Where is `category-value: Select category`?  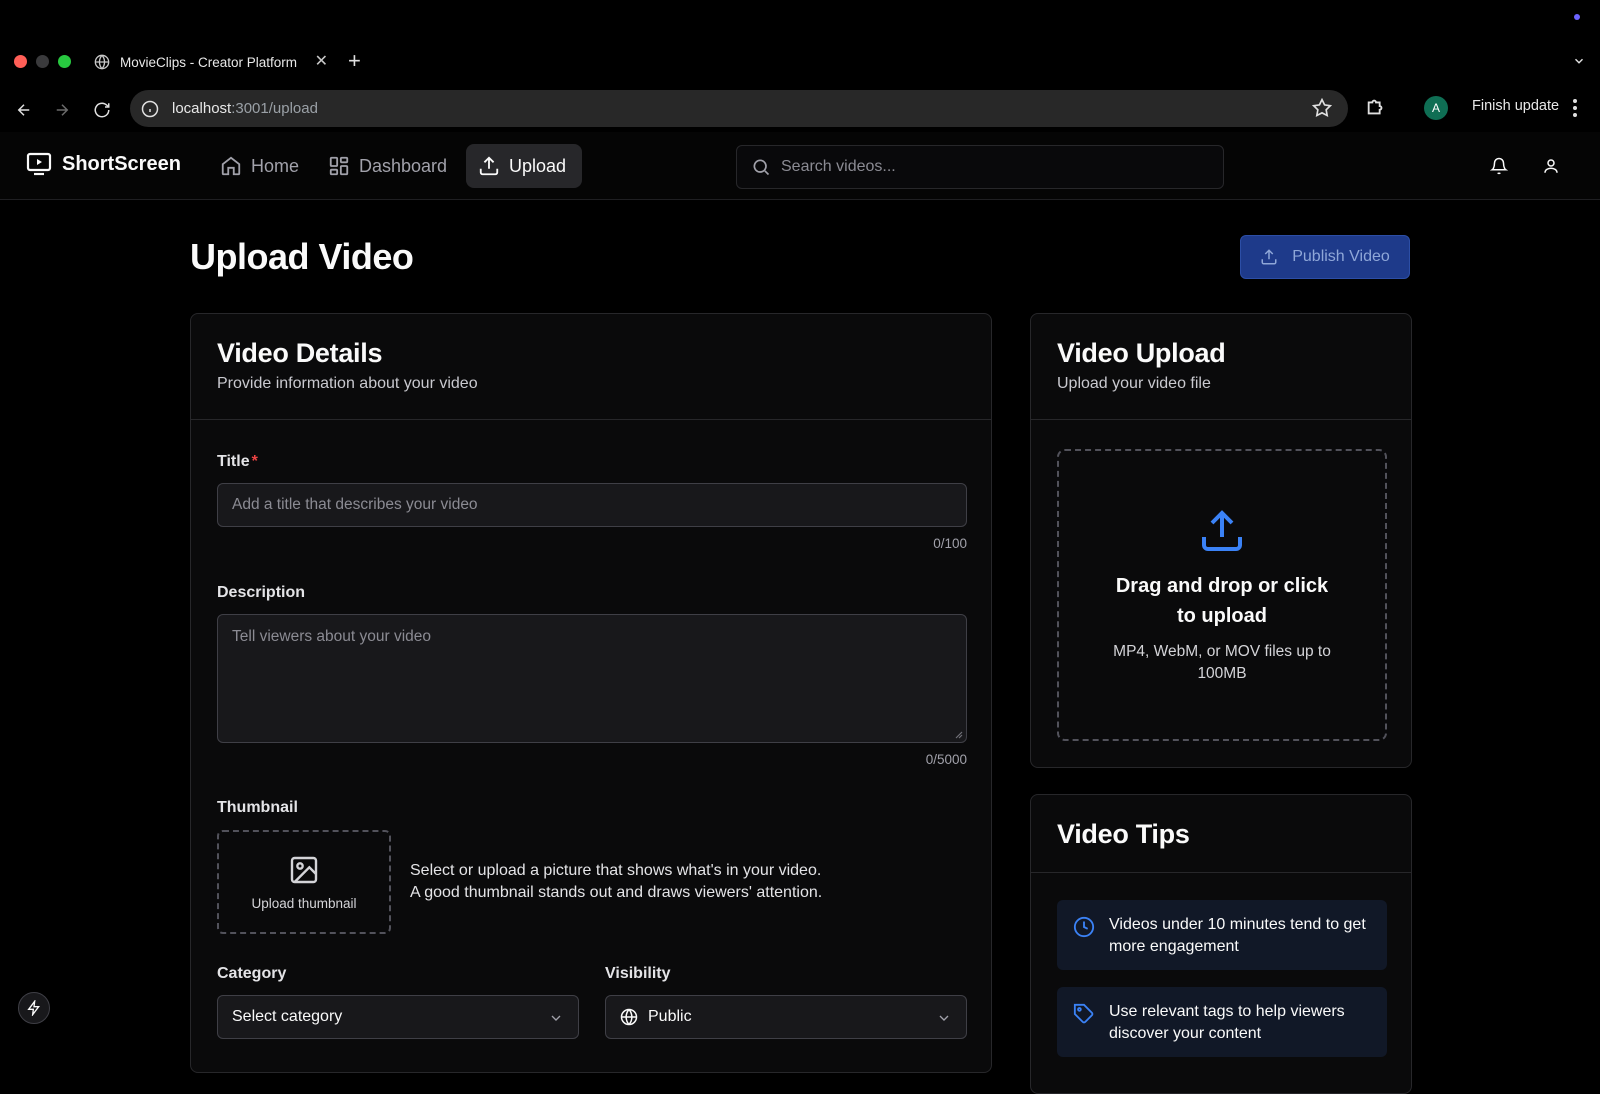 category-value: Select category is located at coordinates (287, 1016).